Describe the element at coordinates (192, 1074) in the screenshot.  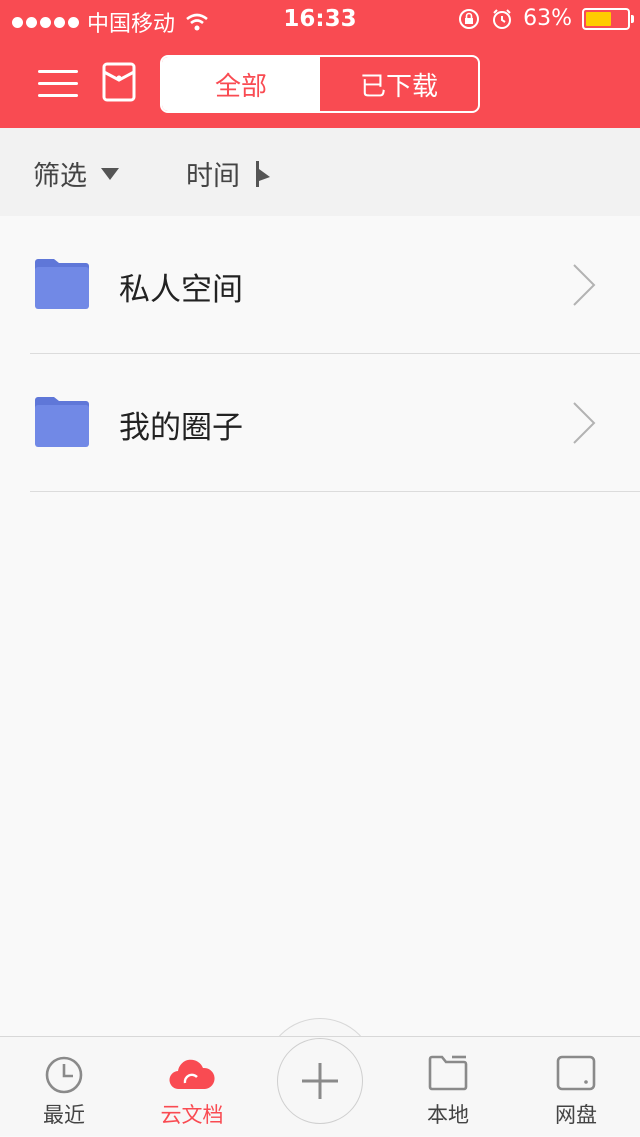
I see `cloud-icon` at that location.